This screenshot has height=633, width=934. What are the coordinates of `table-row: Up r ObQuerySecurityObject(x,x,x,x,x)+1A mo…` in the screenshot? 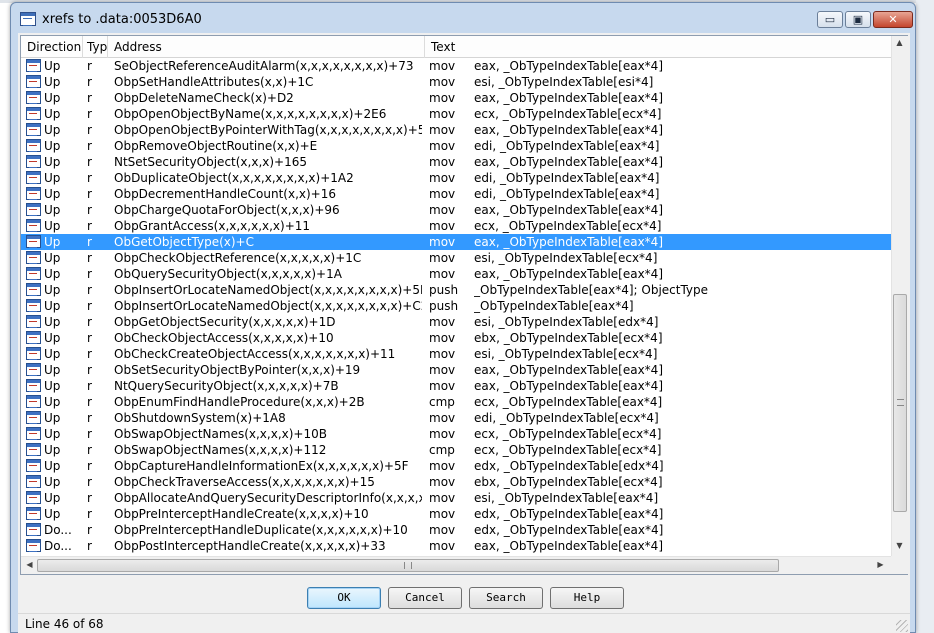 It's located at (456, 274).